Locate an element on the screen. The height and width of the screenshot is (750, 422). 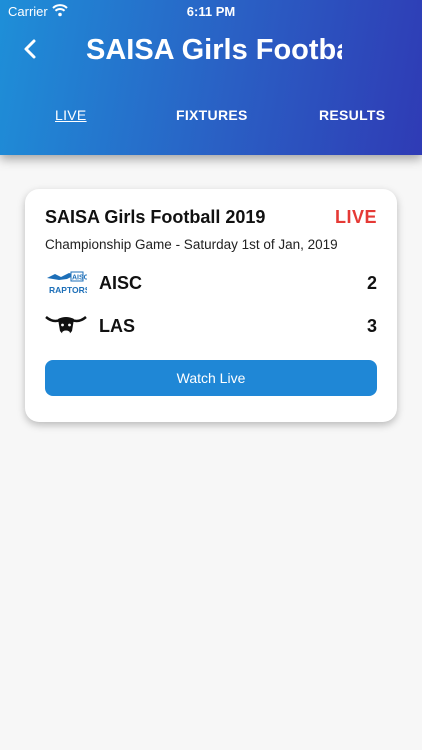
team-row-las: LAS 3 is located at coordinates (211, 326).